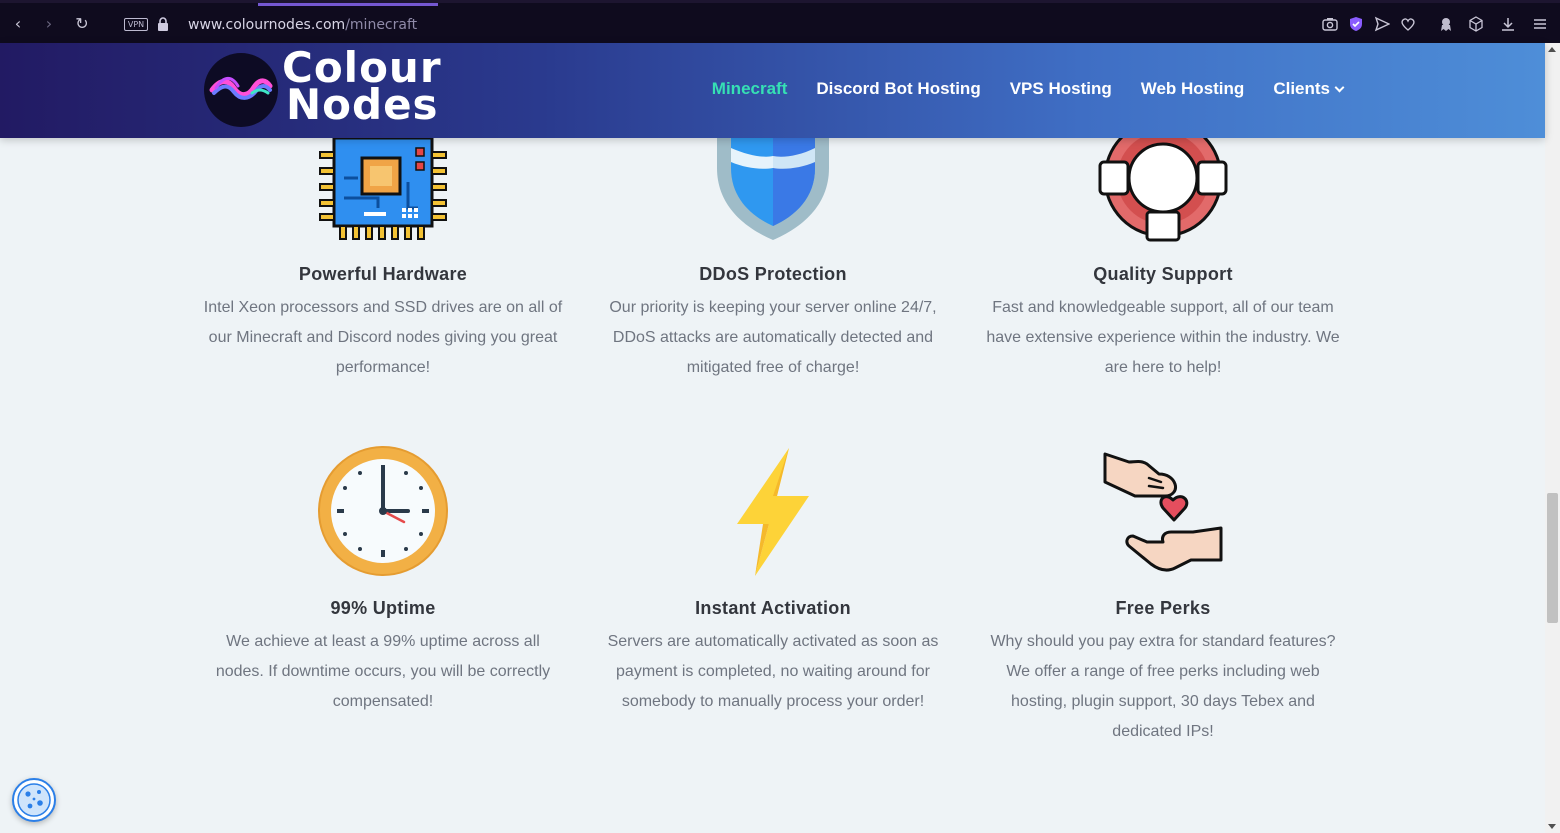 The height and width of the screenshot is (833, 1560). What do you see at coordinates (49, 24) in the screenshot?
I see `forward-icon: ›` at bounding box center [49, 24].